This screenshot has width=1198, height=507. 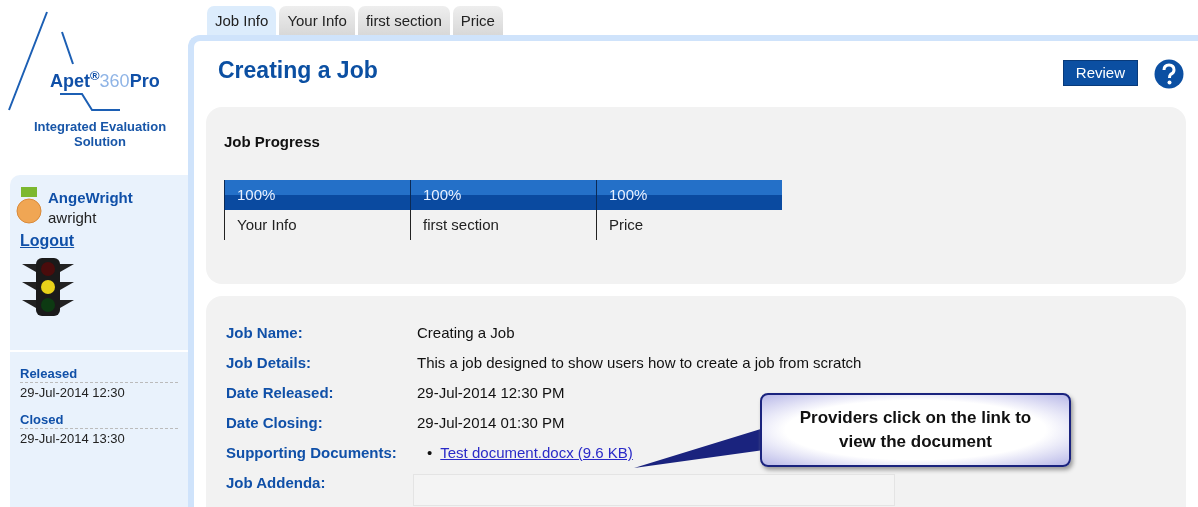 What do you see at coordinates (100, 134) in the screenshot?
I see `logo-tagline: Integrated Evaluation Solution` at bounding box center [100, 134].